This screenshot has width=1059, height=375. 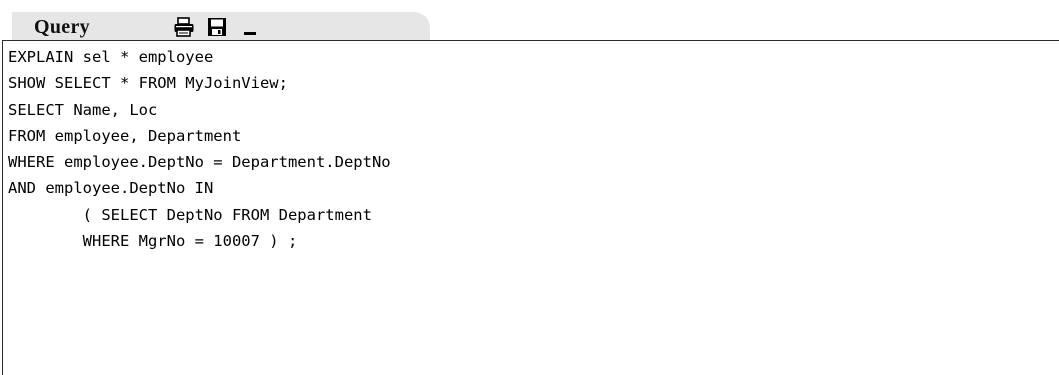 I want to click on save-icon, so click(x=217, y=27).